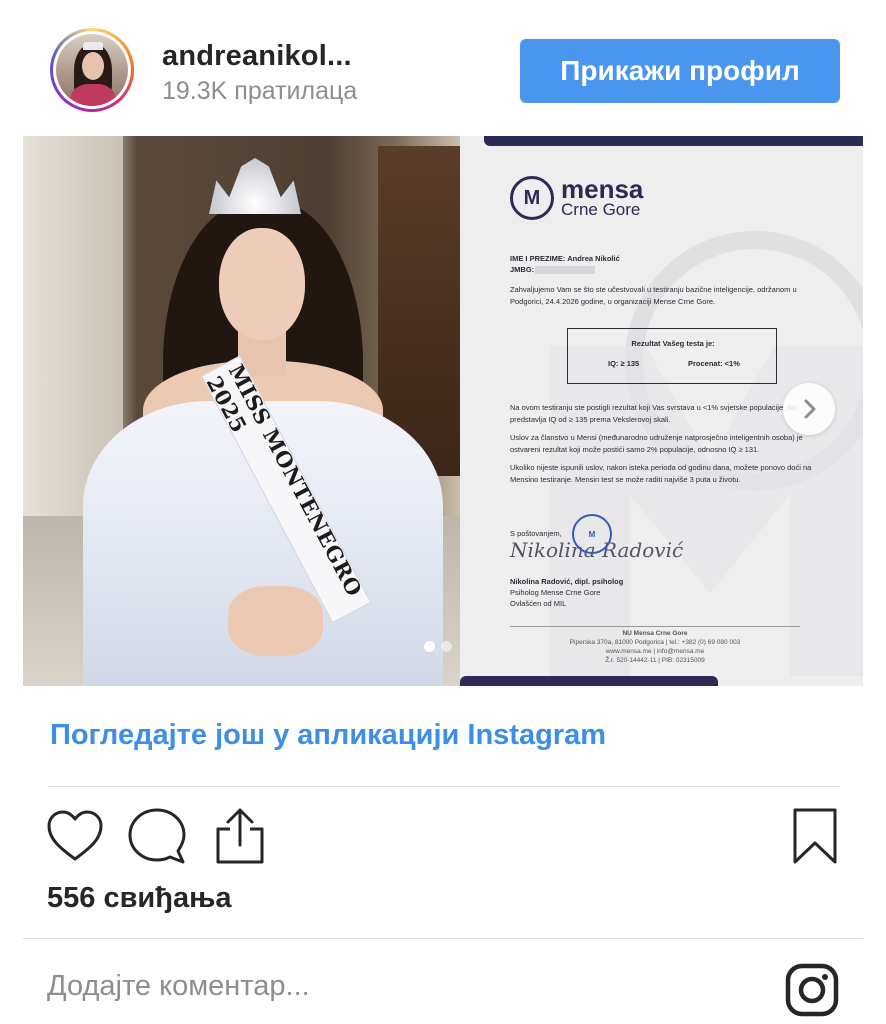 This screenshot has height=1024, width=886. I want to click on redacted-field, so click(565, 270).